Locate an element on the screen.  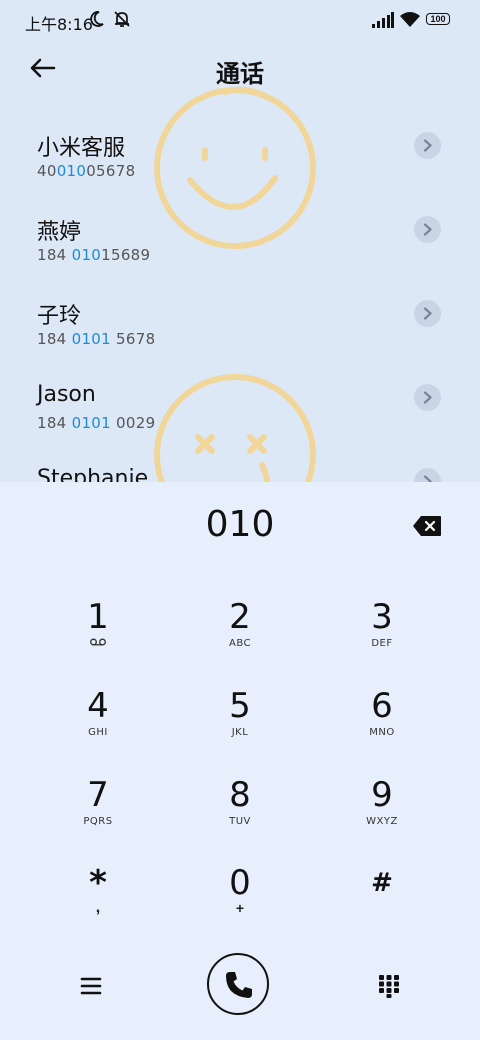
dial-key-1: 1 is located at coordinates (98, 638).